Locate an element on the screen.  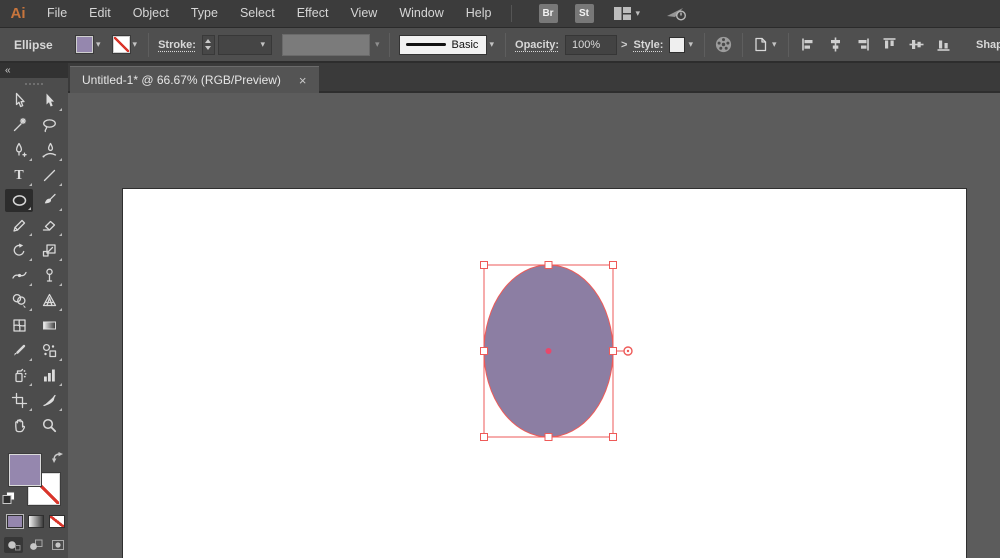
draw-normal-button is located at coordinates (14, 545).